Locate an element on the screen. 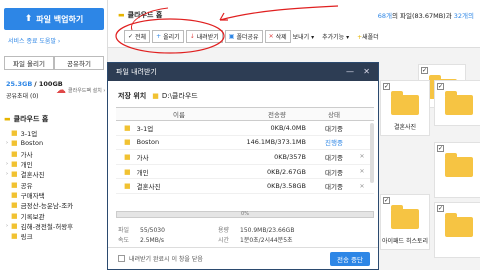 The image size is (480, 270). download-label: 내려받기 is located at coordinates (207, 37).